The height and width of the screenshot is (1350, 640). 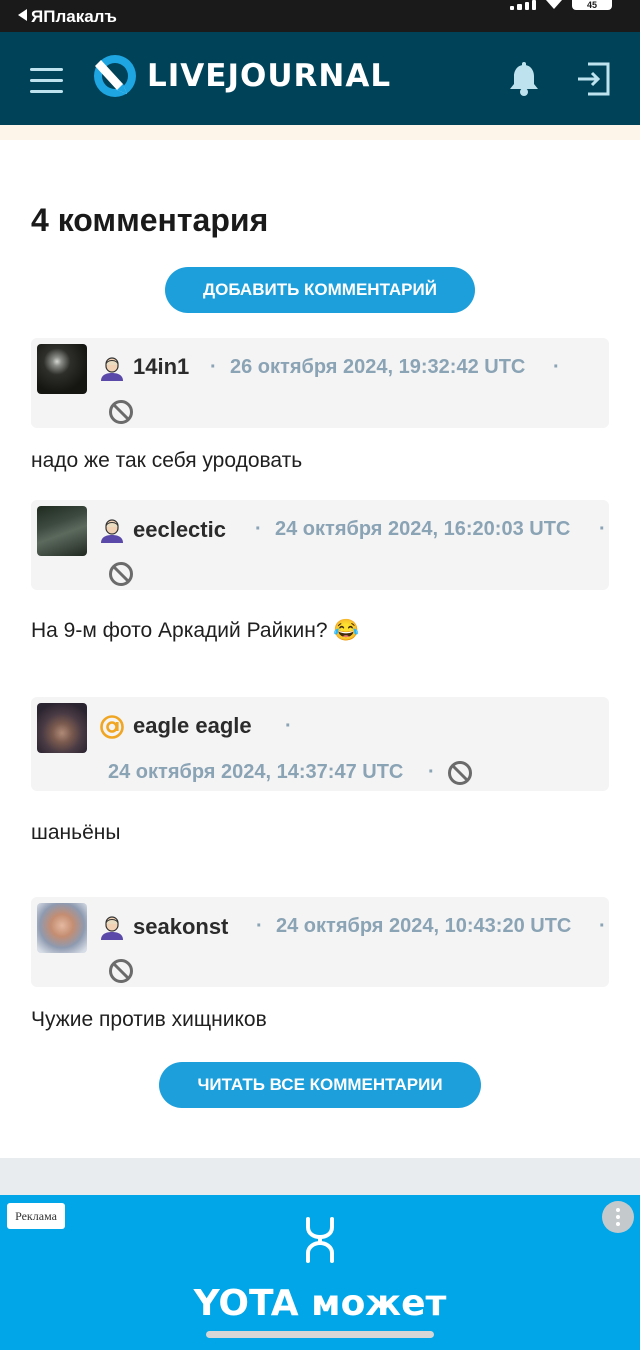 What do you see at coordinates (320, 290) in the screenshot?
I see `add-comment-button: ДОБАВИТЬ КОММЕНТАРИЙ` at bounding box center [320, 290].